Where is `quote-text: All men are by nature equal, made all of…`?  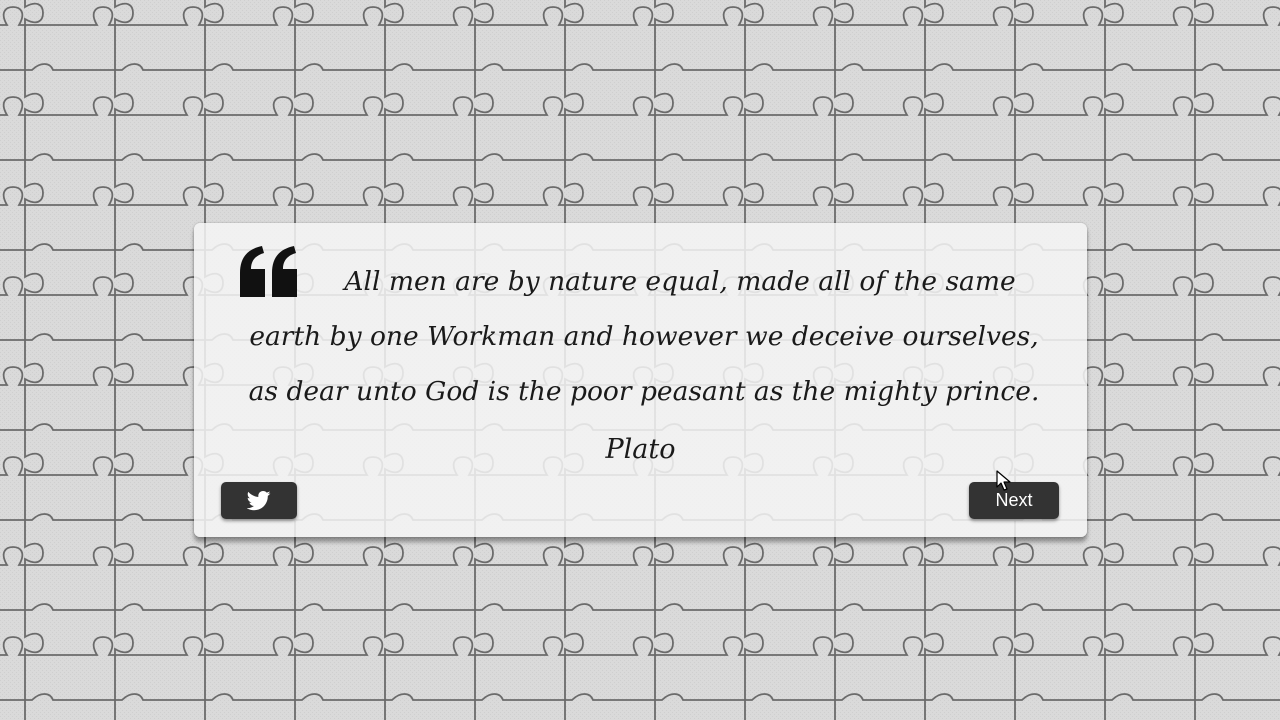
quote-text: All men are by nature equal, made all of… is located at coordinates (644, 336).